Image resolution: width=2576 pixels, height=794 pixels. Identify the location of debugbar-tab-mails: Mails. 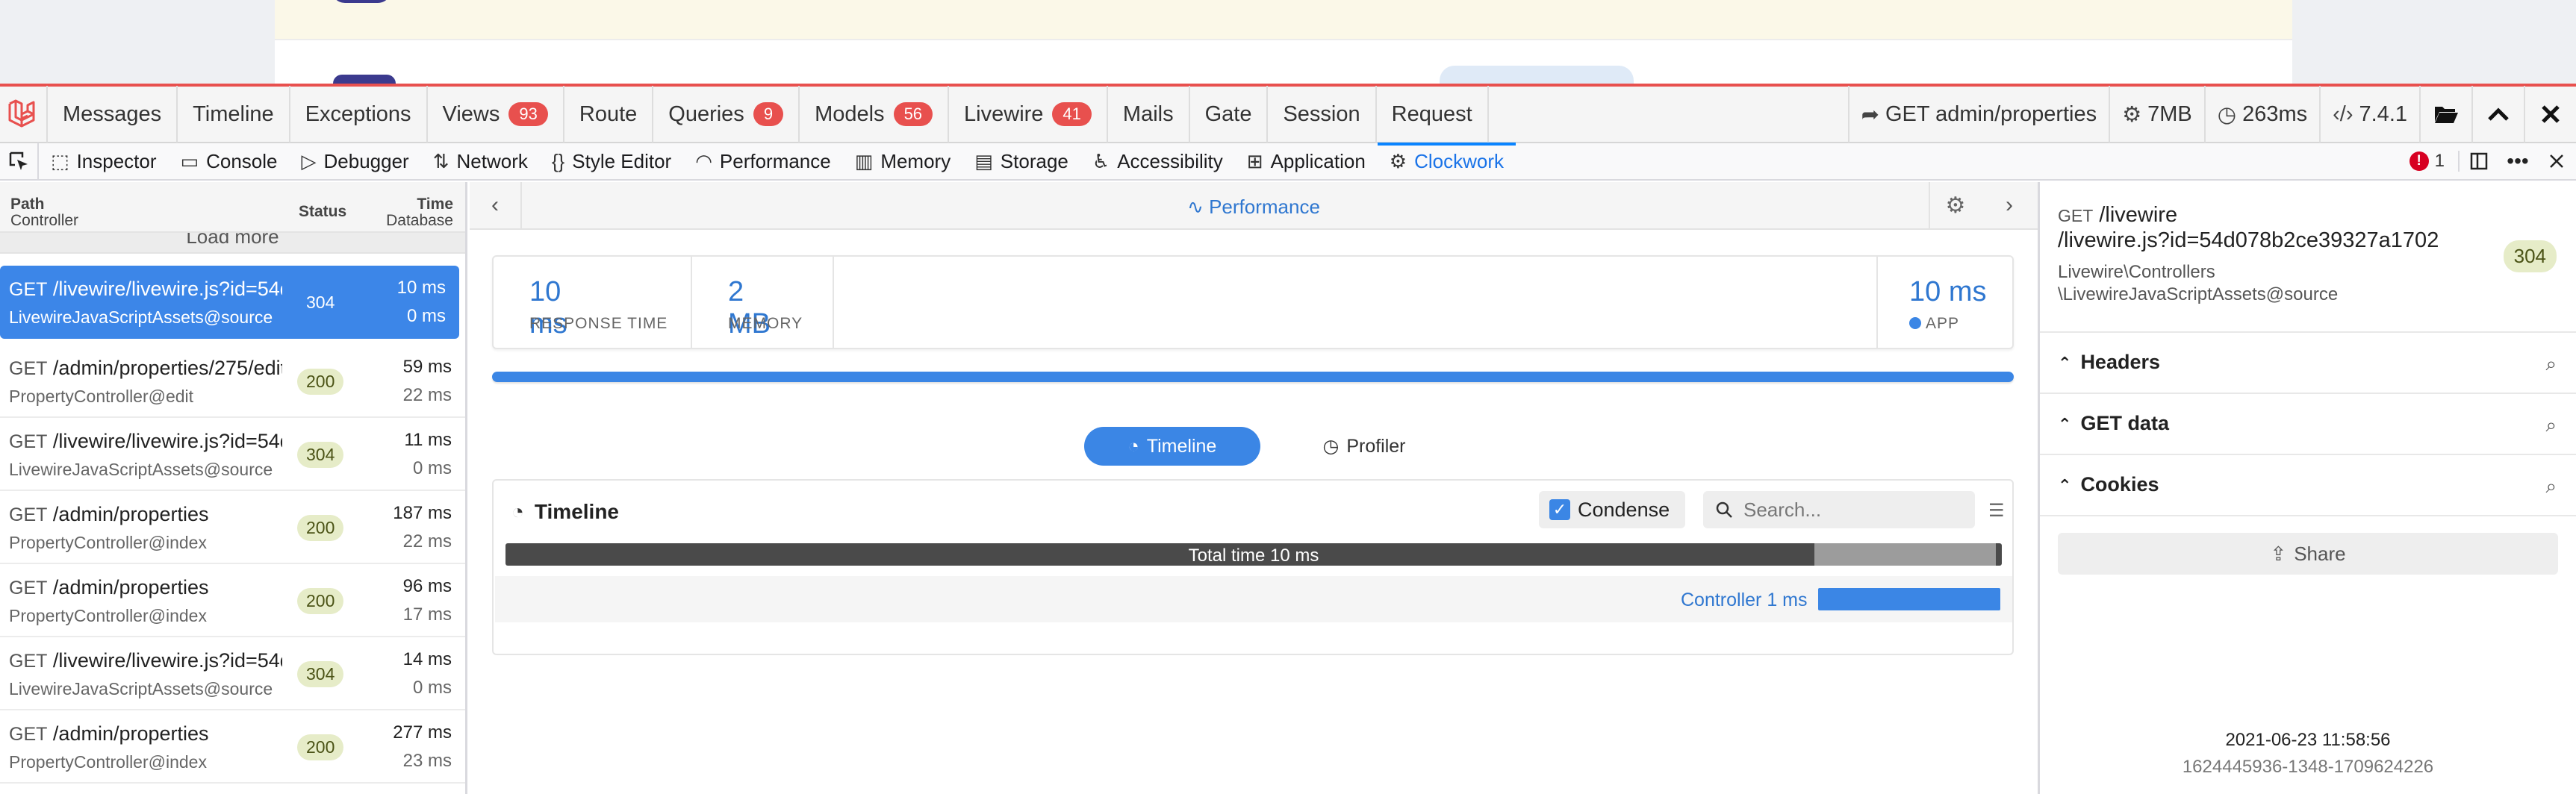
(1149, 114).